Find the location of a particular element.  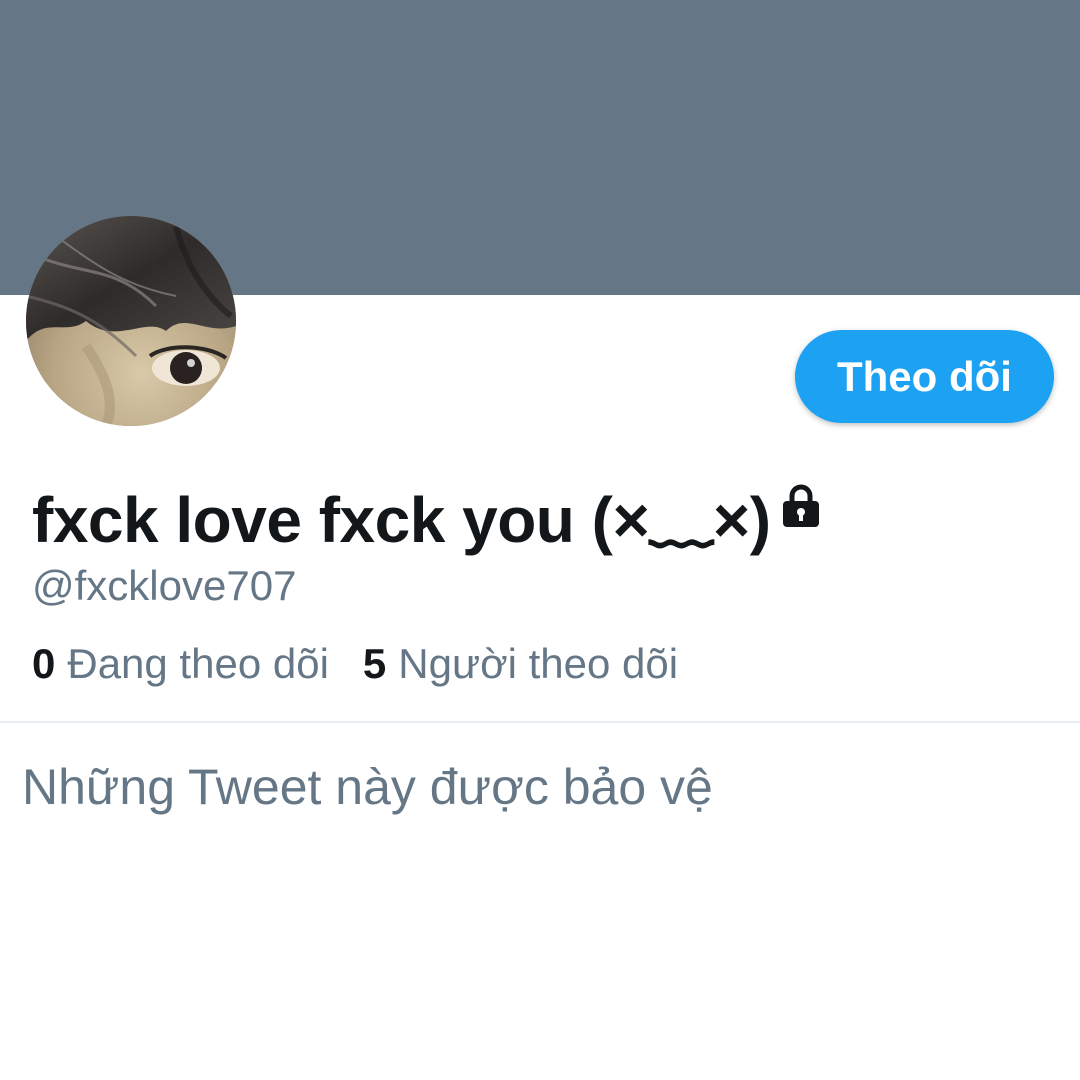

avatar is located at coordinates (131, 321).